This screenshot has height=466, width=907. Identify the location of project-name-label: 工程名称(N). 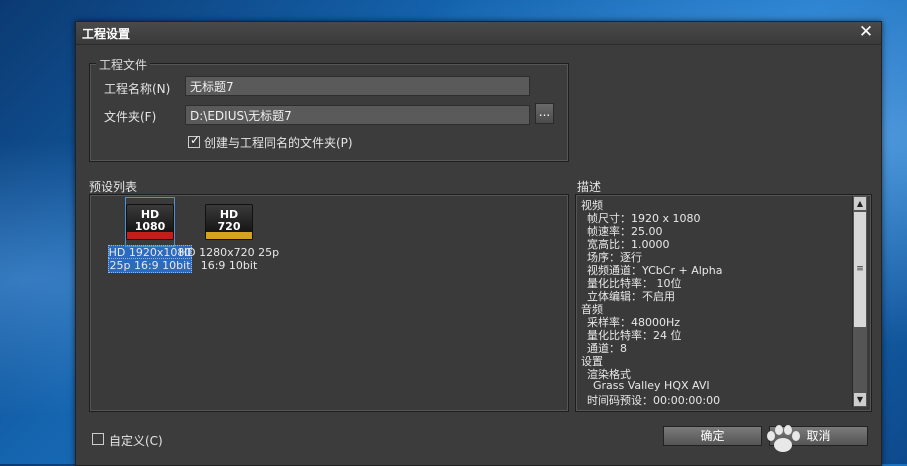
(137, 89).